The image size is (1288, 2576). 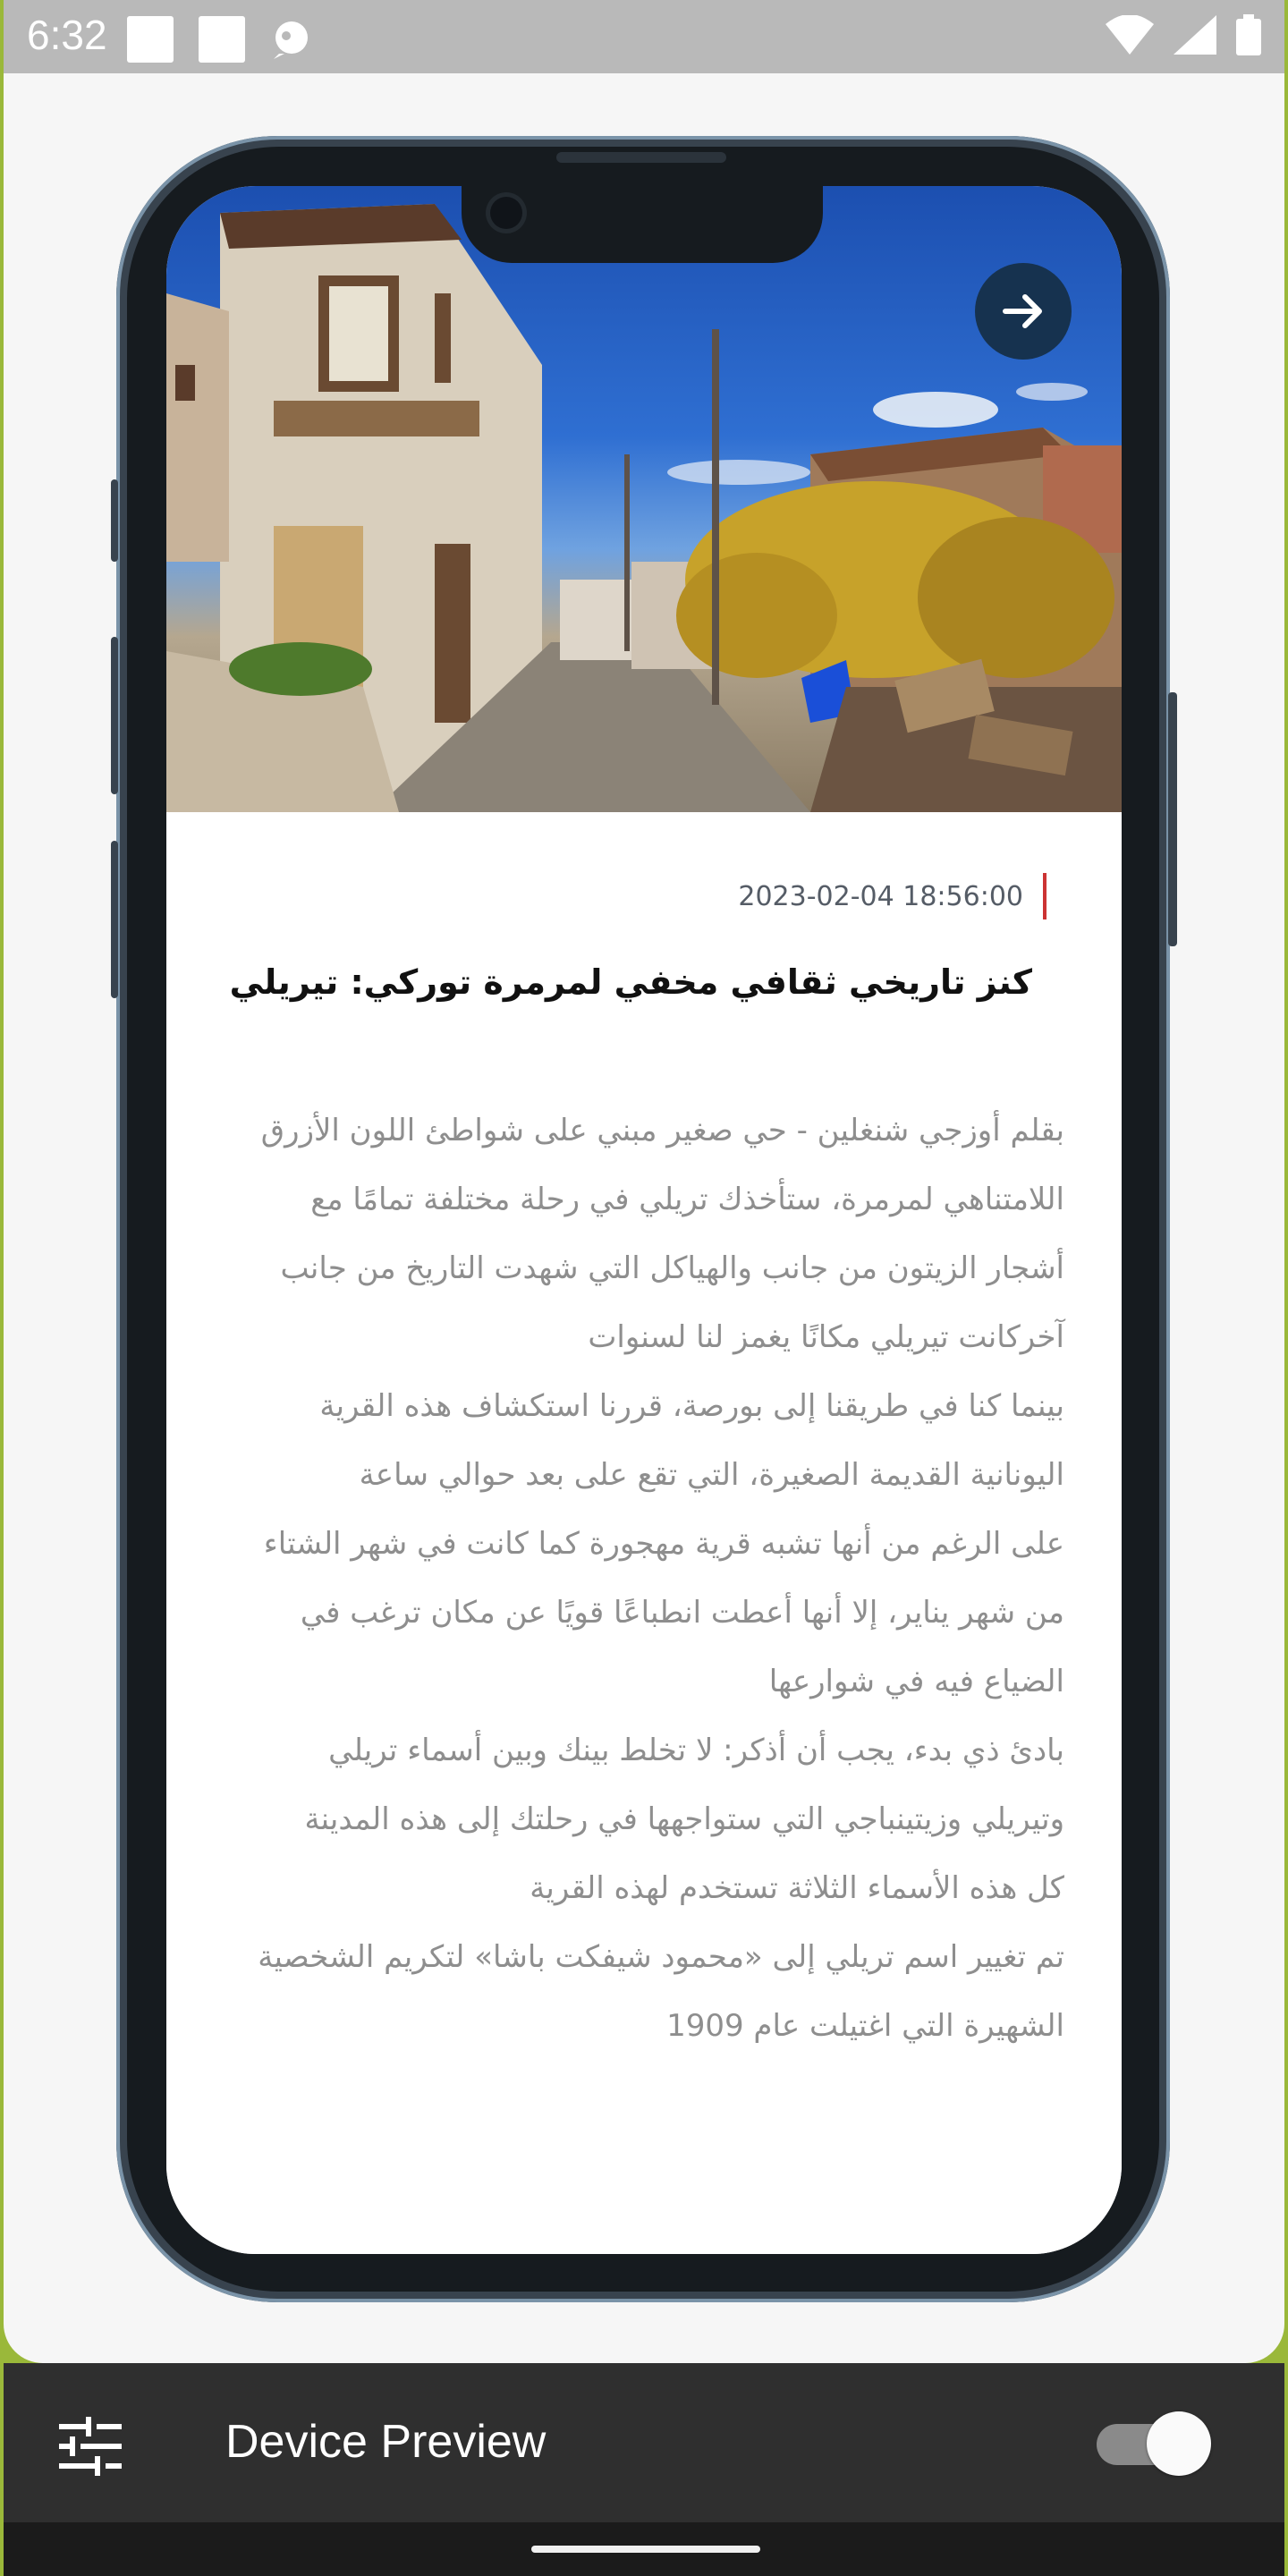 I want to click on debug-icon, so click(x=292, y=40).